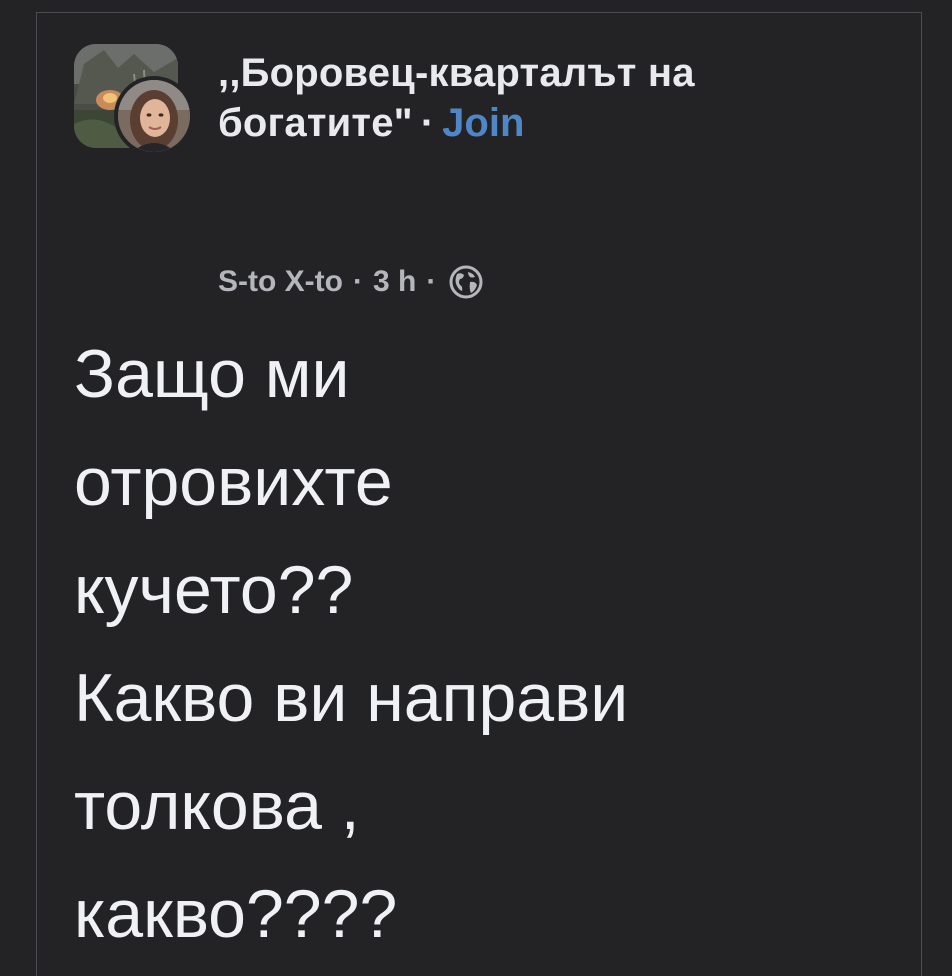 The width and height of the screenshot is (952, 976). What do you see at coordinates (280, 282) in the screenshot?
I see `author-name: S-to X-to` at bounding box center [280, 282].